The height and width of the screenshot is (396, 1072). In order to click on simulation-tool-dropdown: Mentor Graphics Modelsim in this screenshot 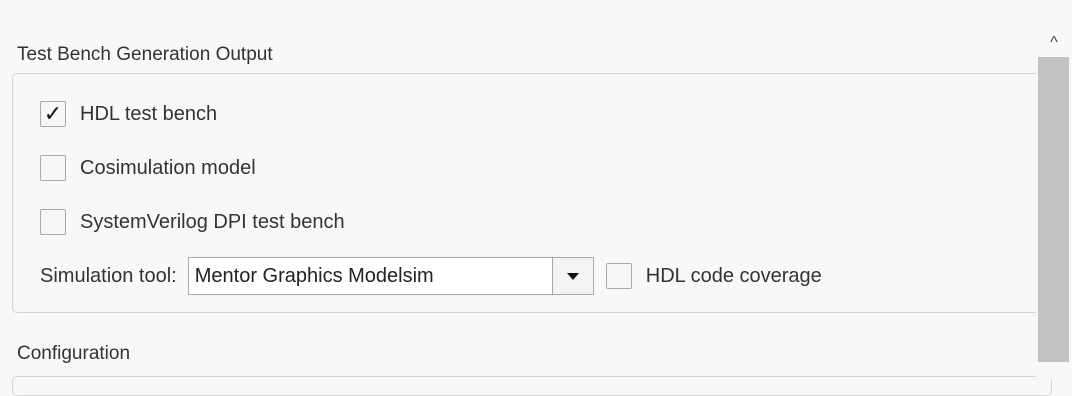, I will do `click(390, 276)`.